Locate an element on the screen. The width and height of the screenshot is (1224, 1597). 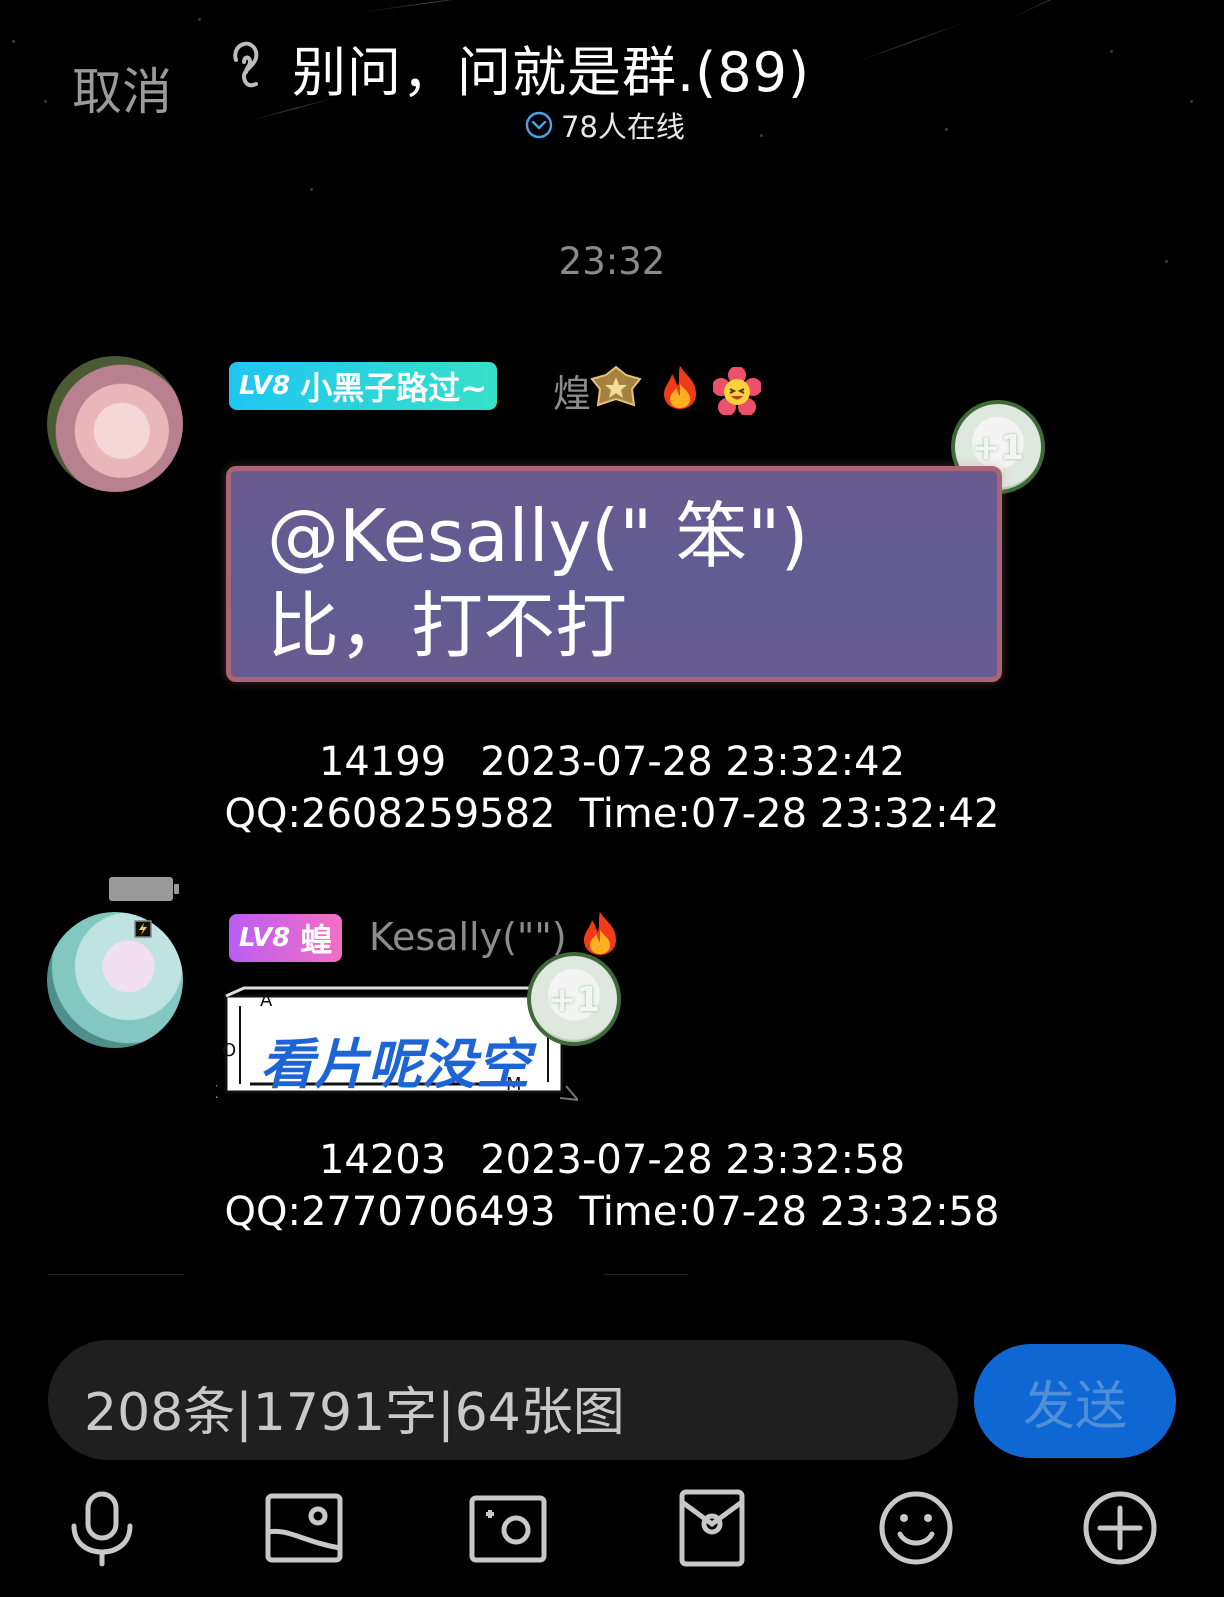
honor-title: 煌 is located at coordinates (572, 394).